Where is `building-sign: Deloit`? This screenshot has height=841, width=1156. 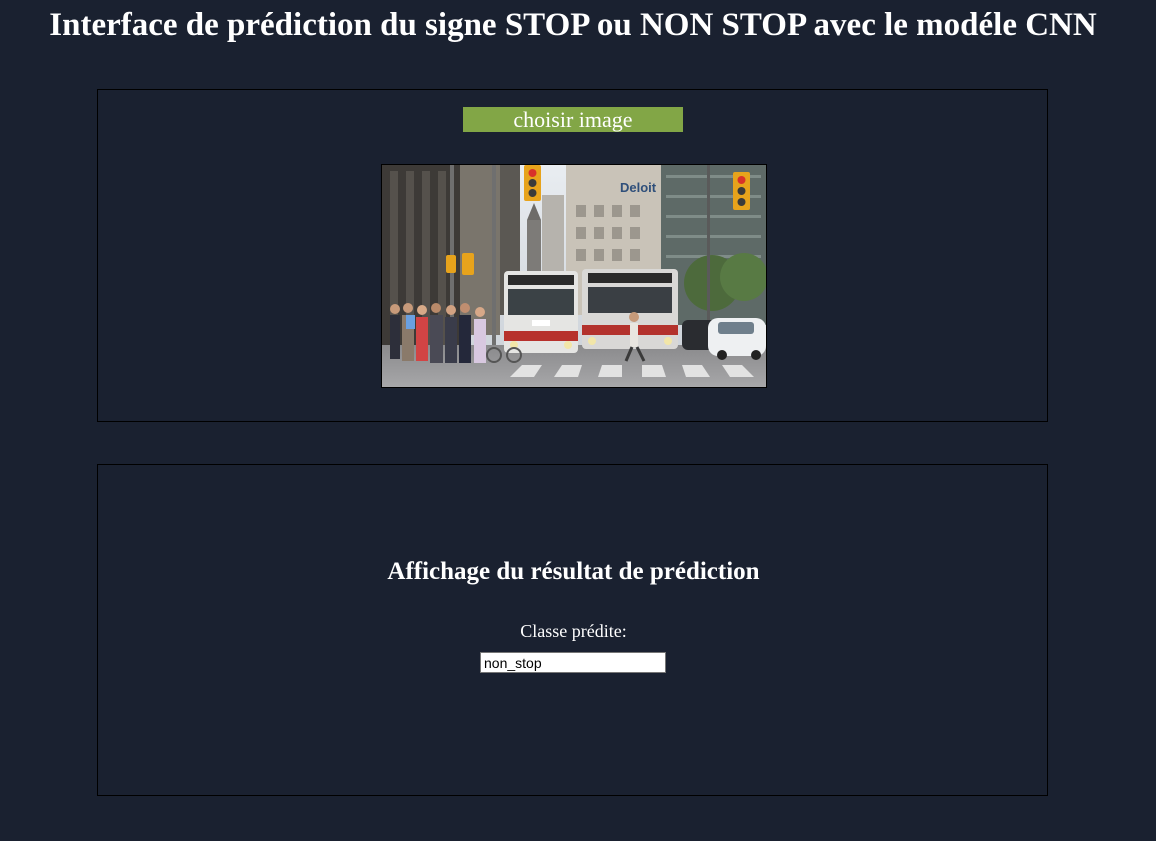
building-sign: Deloit is located at coordinates (638, 187).